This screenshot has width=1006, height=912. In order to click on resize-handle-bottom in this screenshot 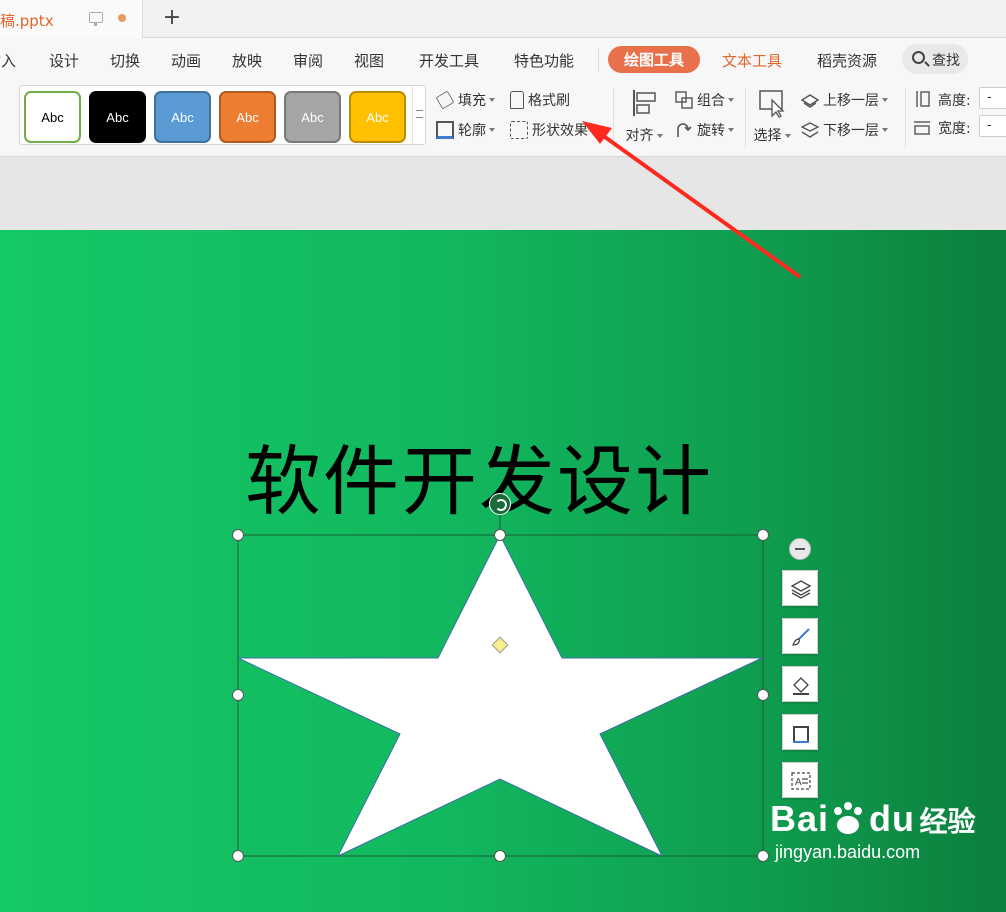, I will do `click(500, 856)`.